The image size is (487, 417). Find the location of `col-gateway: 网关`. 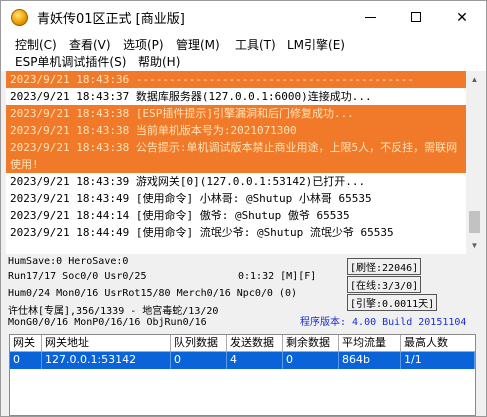

col-gateway: 网关 is located at coordinates (26, 343).